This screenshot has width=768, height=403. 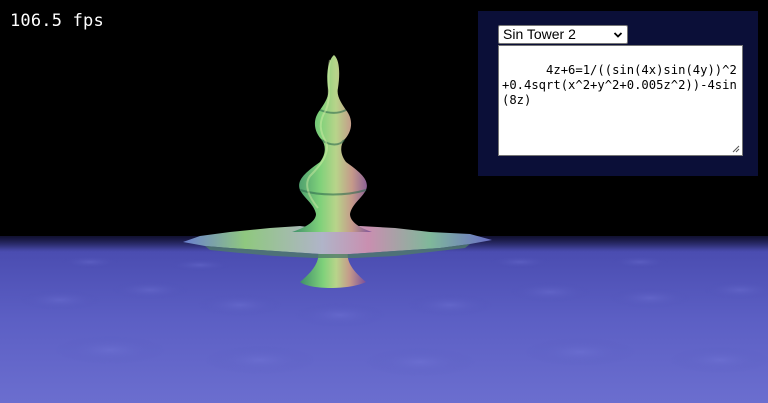 I want to click on chevron-down-icon, so click(x=618, y=35).